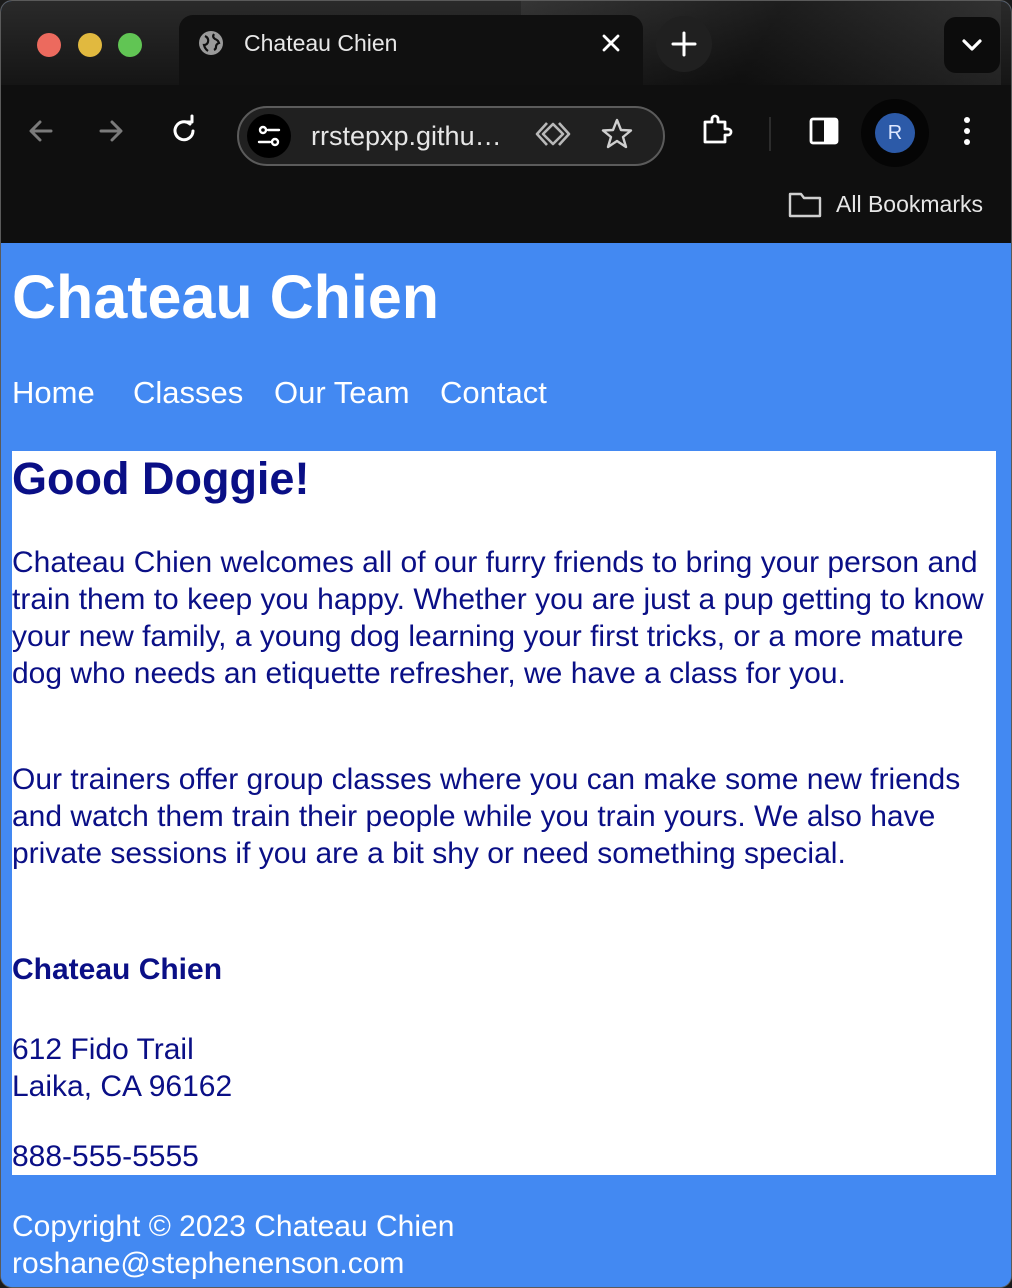 The height and width of the screenshot is (1288, 1012). What do you see at coordinates (342, 393) in the screenshot?
I see `nav-link-our-team: Our Team` at bounding box center [342, 393].